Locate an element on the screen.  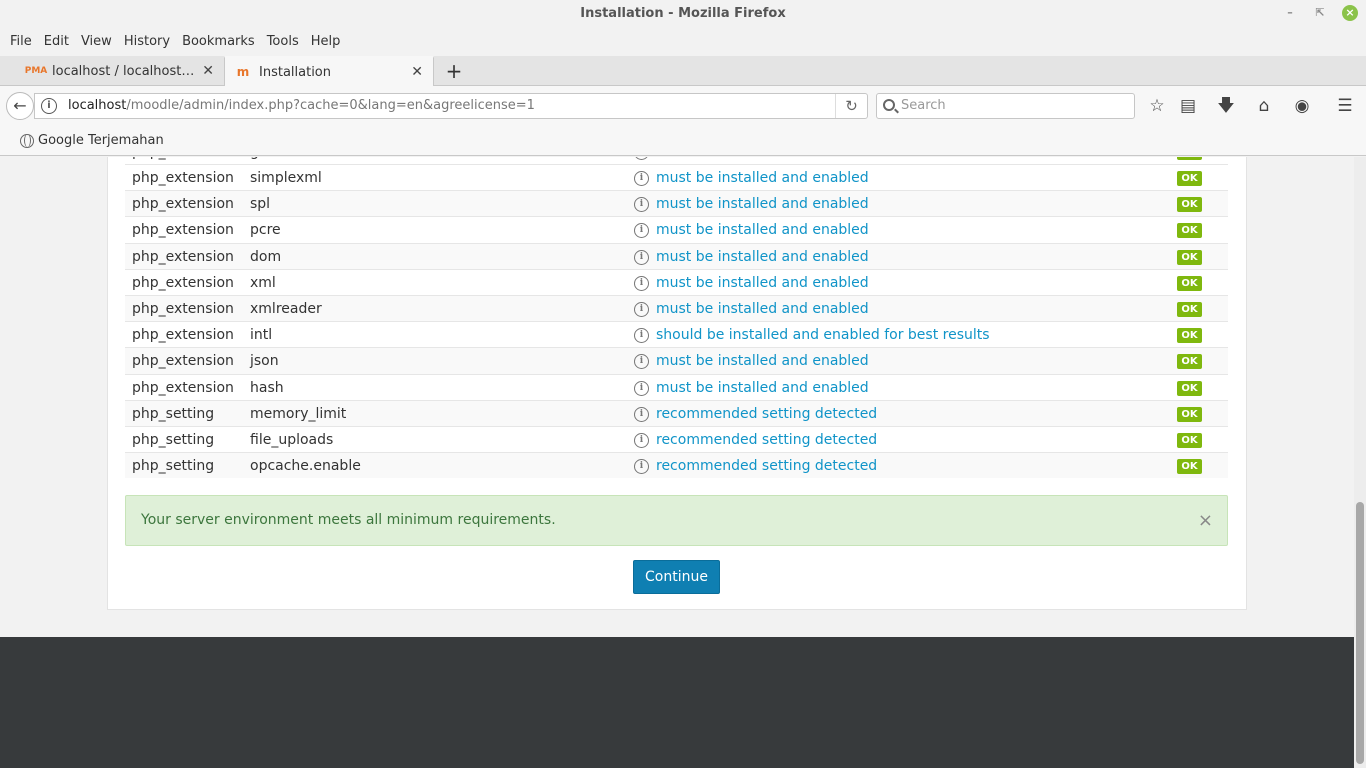
back-button: ← is located at coordinates (20, 106).